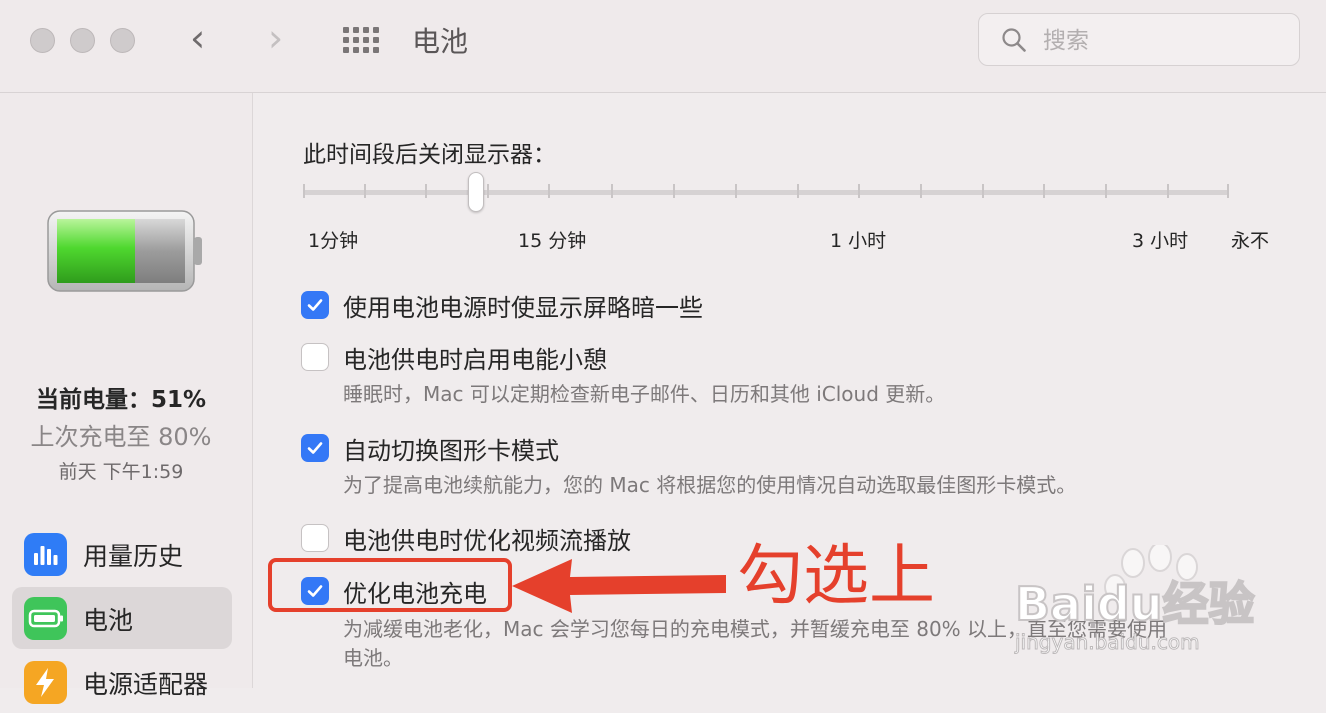  What do you see at coordinates (197, 38) in the screenshot?
I see `back-icon: ‹` at bounding box center [197, 38].